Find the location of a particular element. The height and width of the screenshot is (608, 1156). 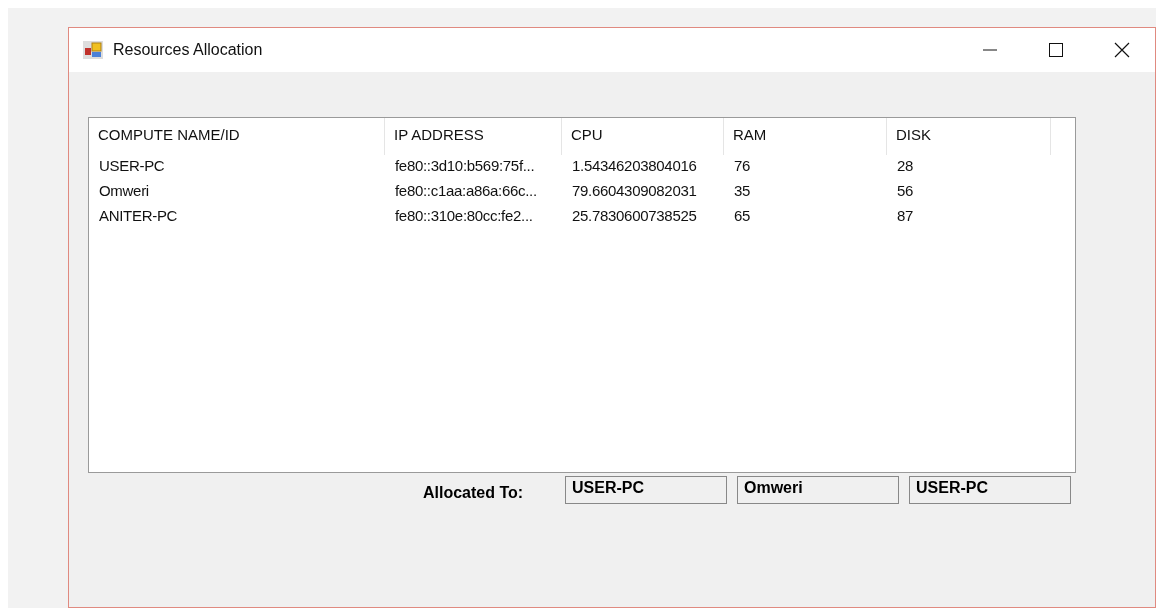

column-header: DISK is located at coordinates (969, 136).